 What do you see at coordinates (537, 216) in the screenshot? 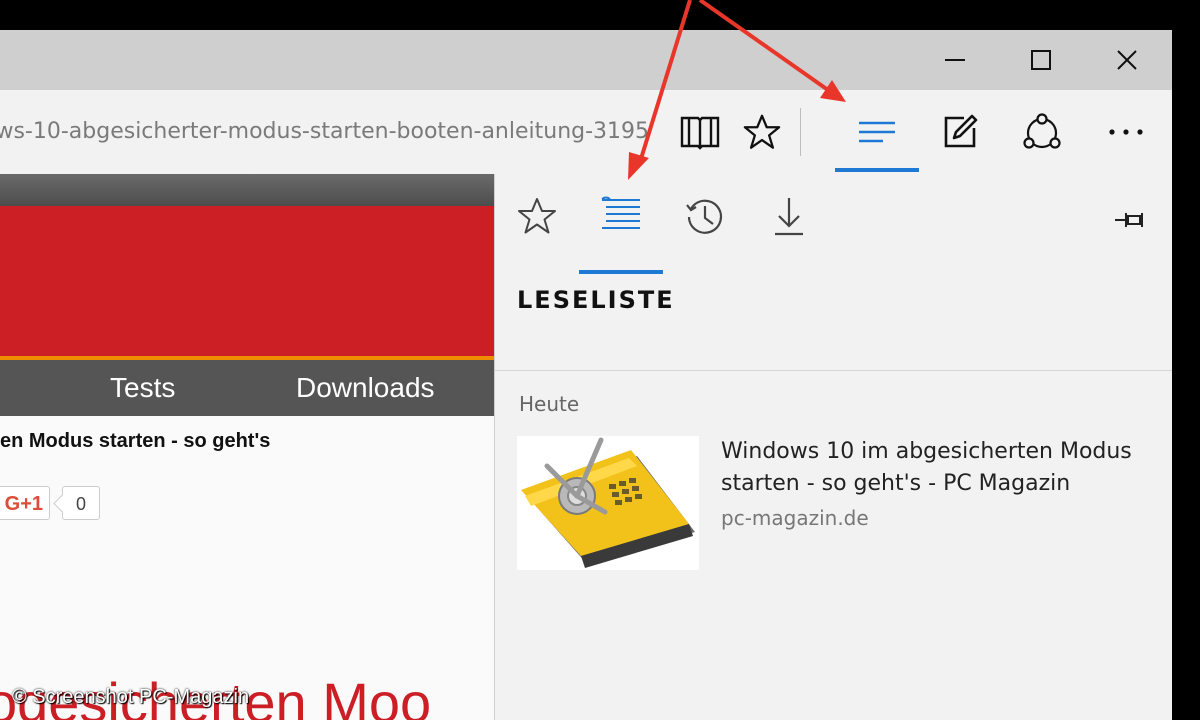
I see `favorites-icon` at bounding box center [537, 216].